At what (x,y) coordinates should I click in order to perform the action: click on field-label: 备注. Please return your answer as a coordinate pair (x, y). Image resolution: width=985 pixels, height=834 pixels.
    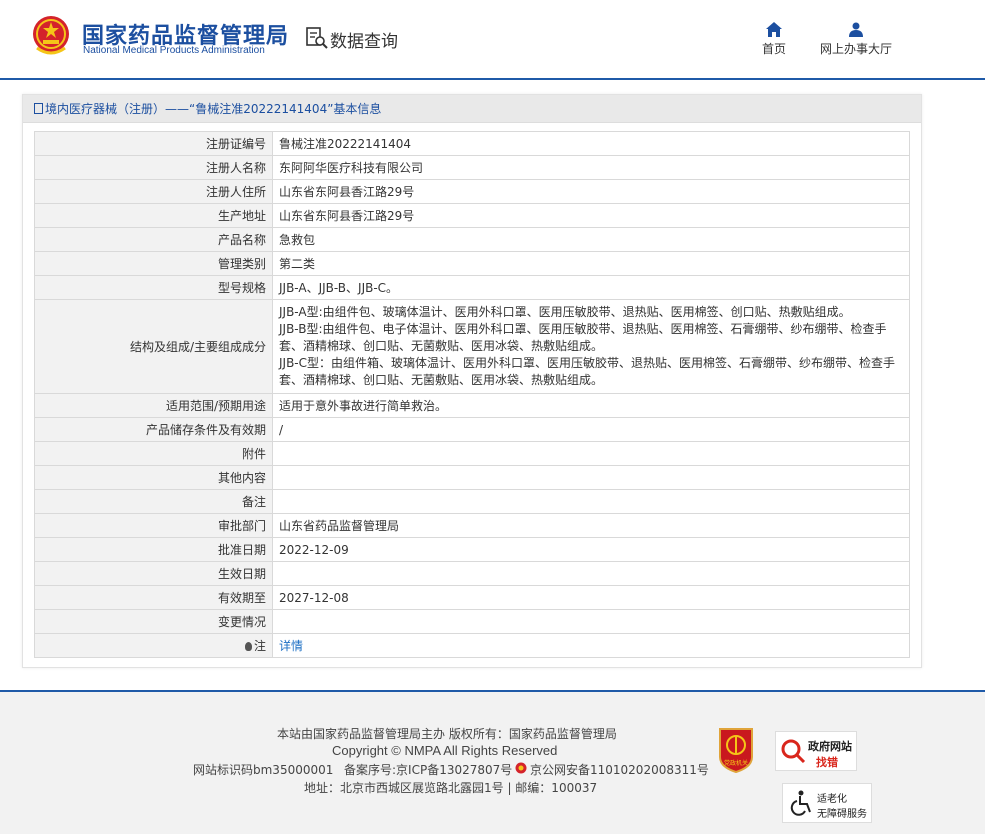
    Looking at the image, I should click on (153, 501).